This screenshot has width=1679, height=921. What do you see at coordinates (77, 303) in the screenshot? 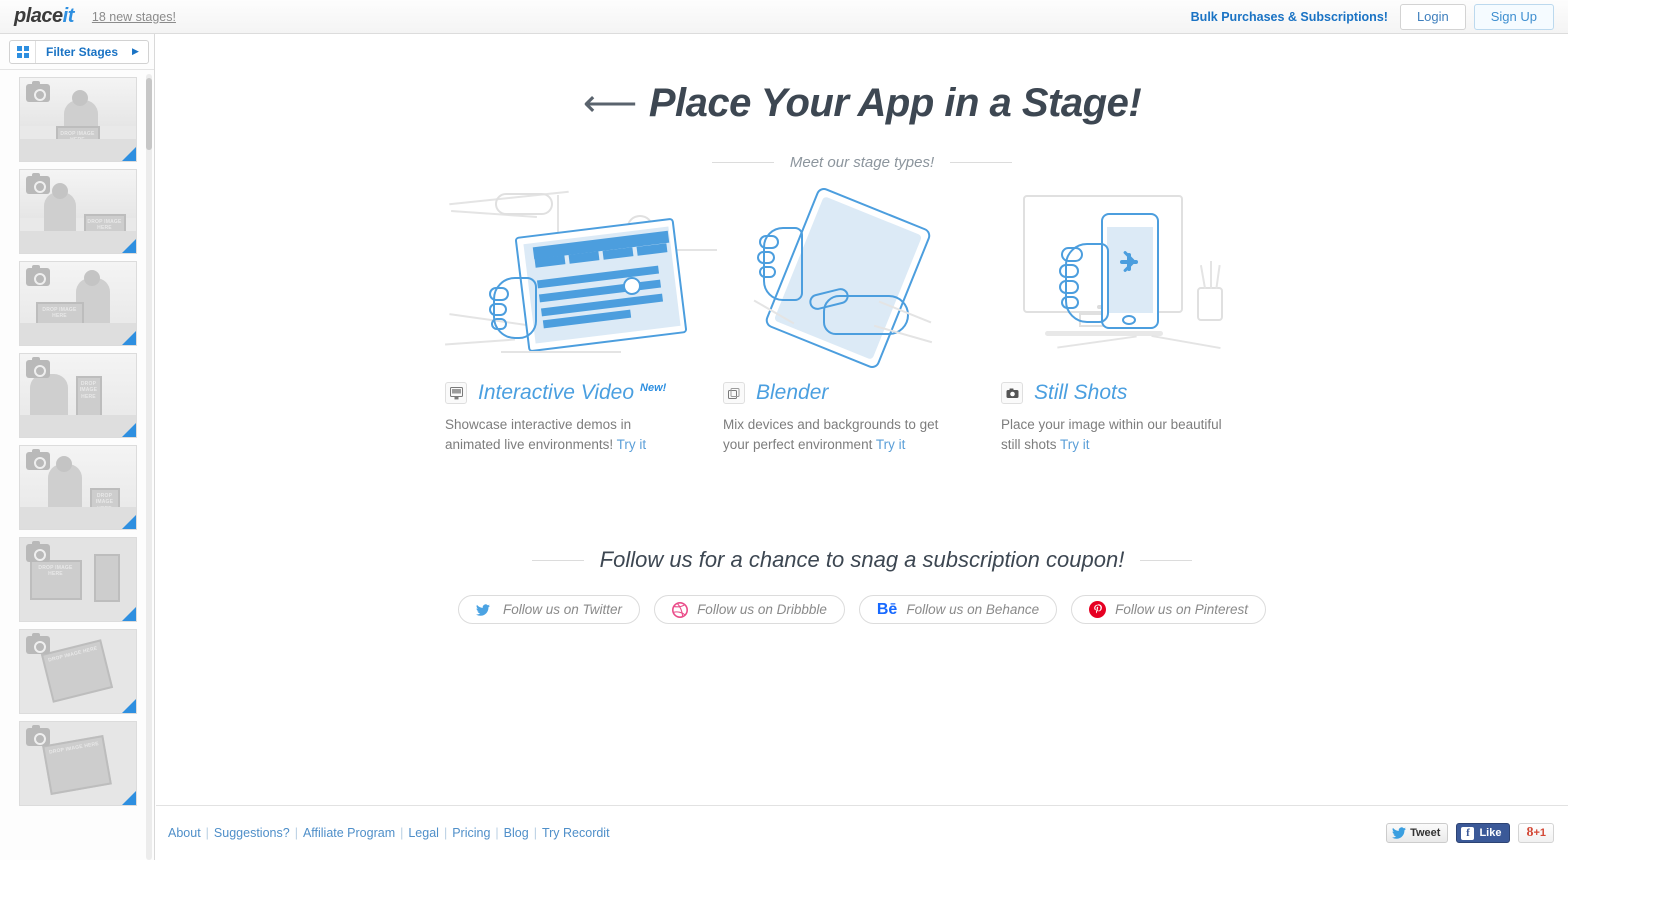
I see `stage-thumb-3: DROP IMAGE HERE` at bounding box center [77, 303].